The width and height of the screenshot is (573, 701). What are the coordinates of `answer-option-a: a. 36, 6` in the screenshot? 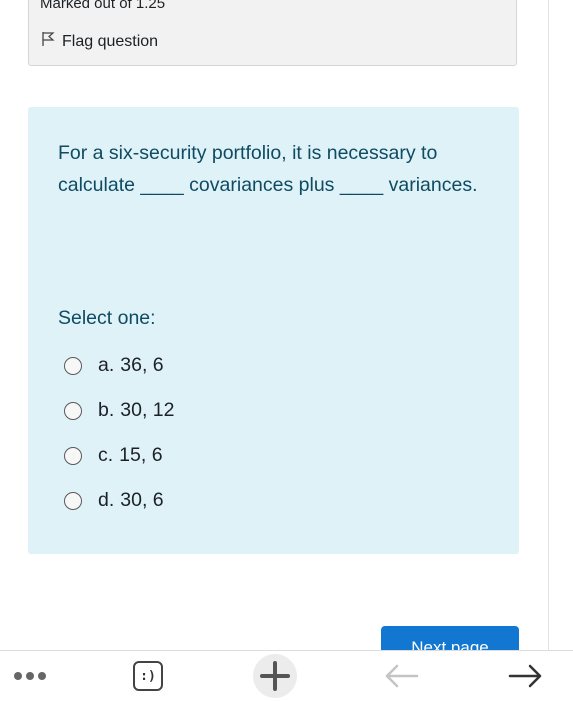 It's located at (119, 365).